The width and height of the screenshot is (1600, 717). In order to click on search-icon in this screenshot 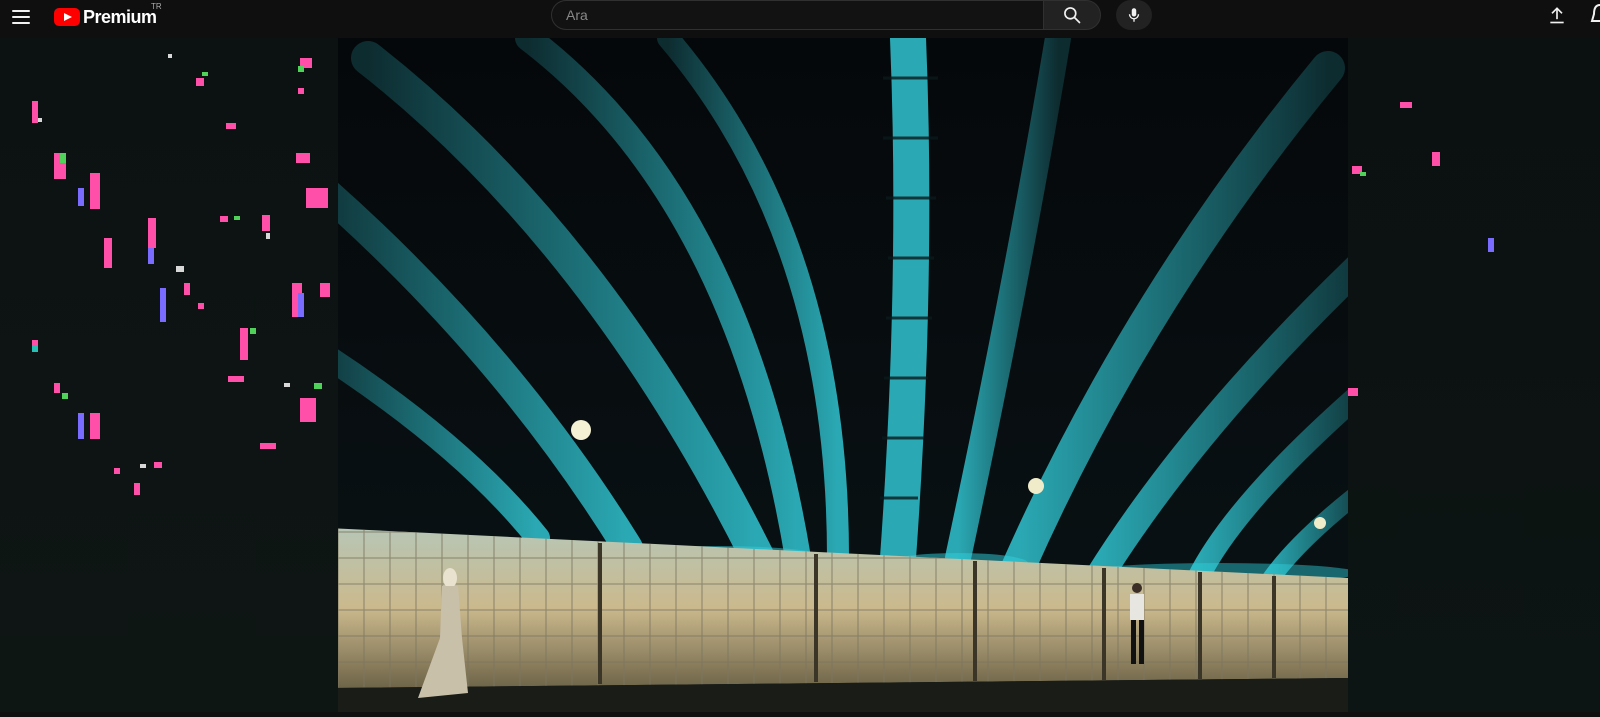, I will do `click(1072, 15)`.